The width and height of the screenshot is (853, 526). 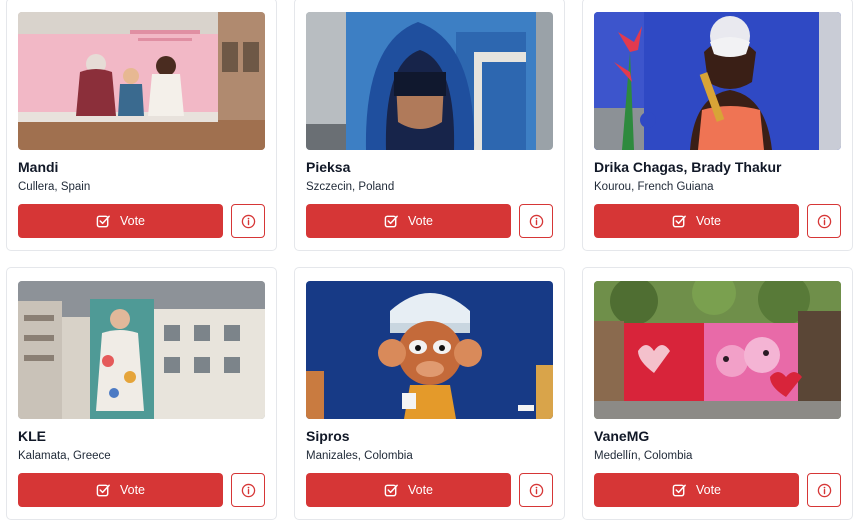 What do you see at coordinates (328, 167) in the screenshot?
I see `artist-name: Pieksa` at bounding box center [328, 167].